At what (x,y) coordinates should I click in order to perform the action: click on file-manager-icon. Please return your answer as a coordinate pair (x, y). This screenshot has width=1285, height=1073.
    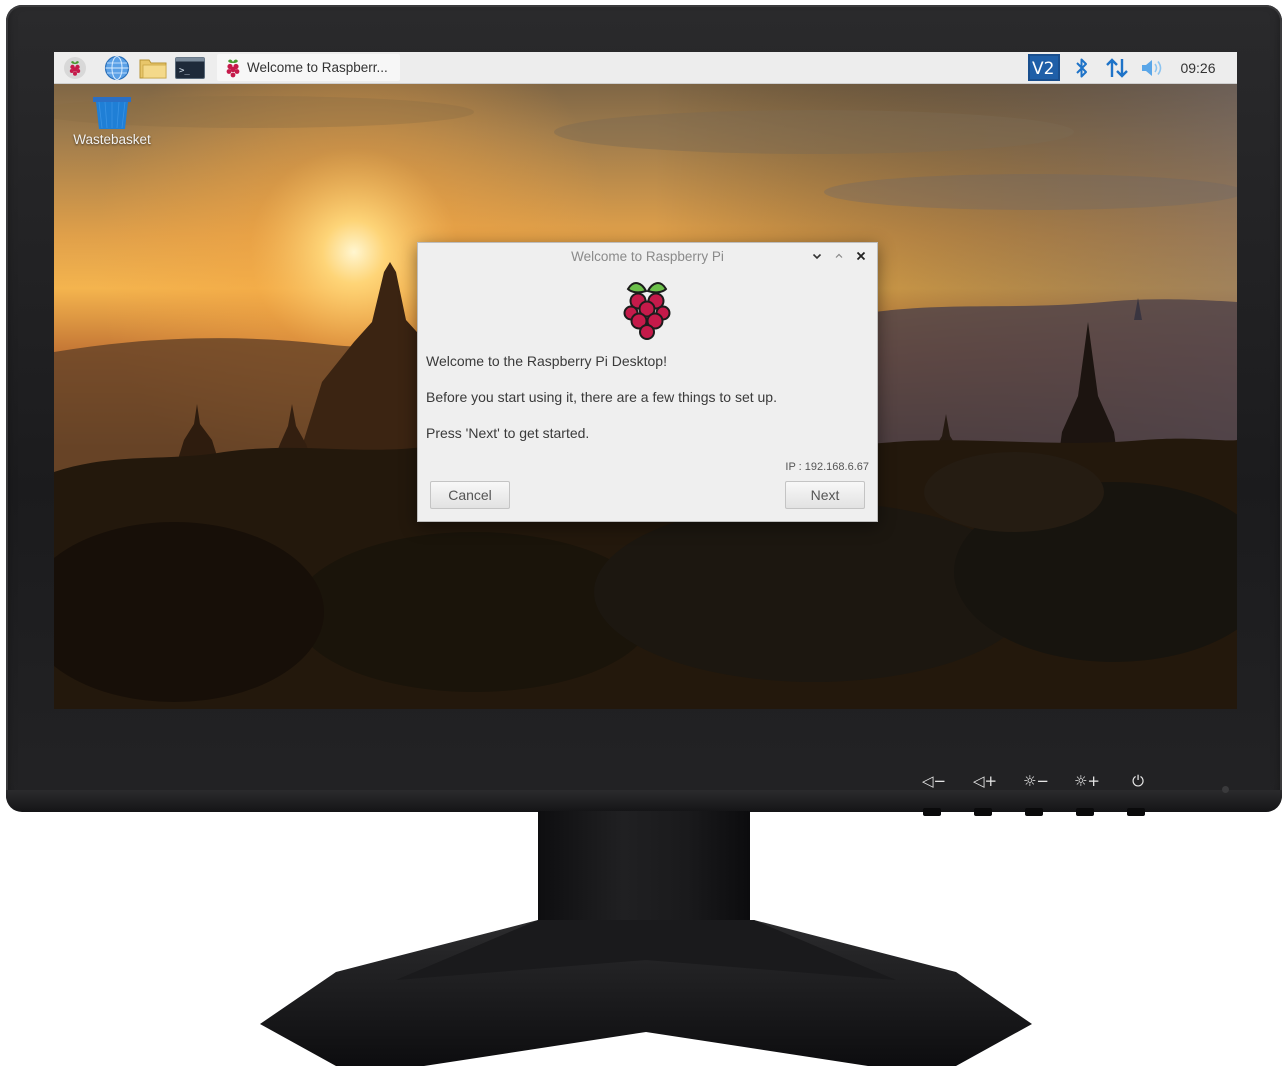
    Looking at the image, I should click on (153, 68).